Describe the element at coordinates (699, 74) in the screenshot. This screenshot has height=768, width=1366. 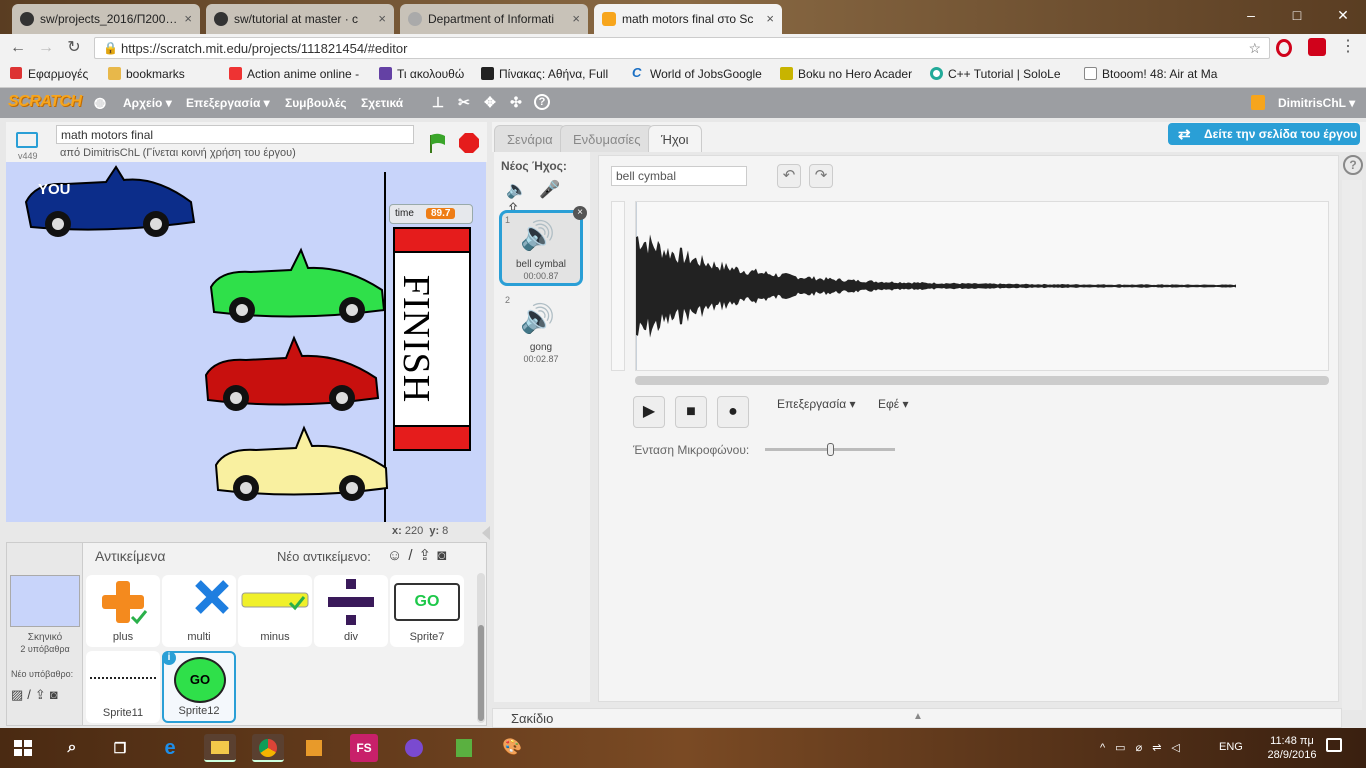
I see `bookmark-jobs: C World of JobsGoogle` at that location.